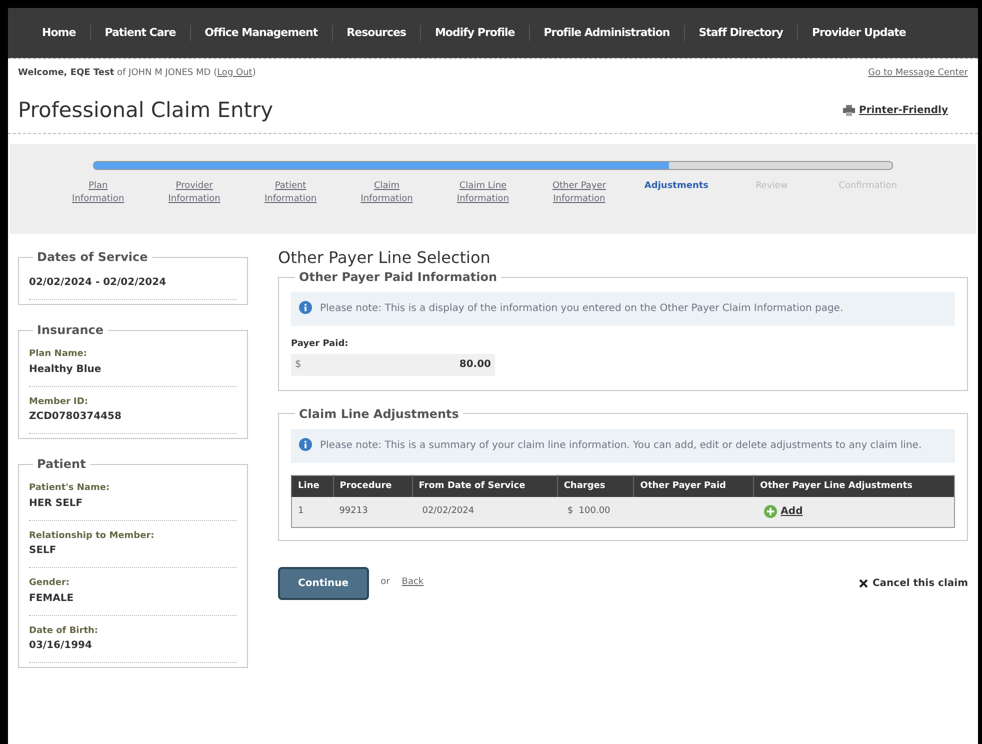  What do you see at coordinates (858, 33) in the screenshot?
I see `nav-link: Provider Update` at bounding box center [858, 33].